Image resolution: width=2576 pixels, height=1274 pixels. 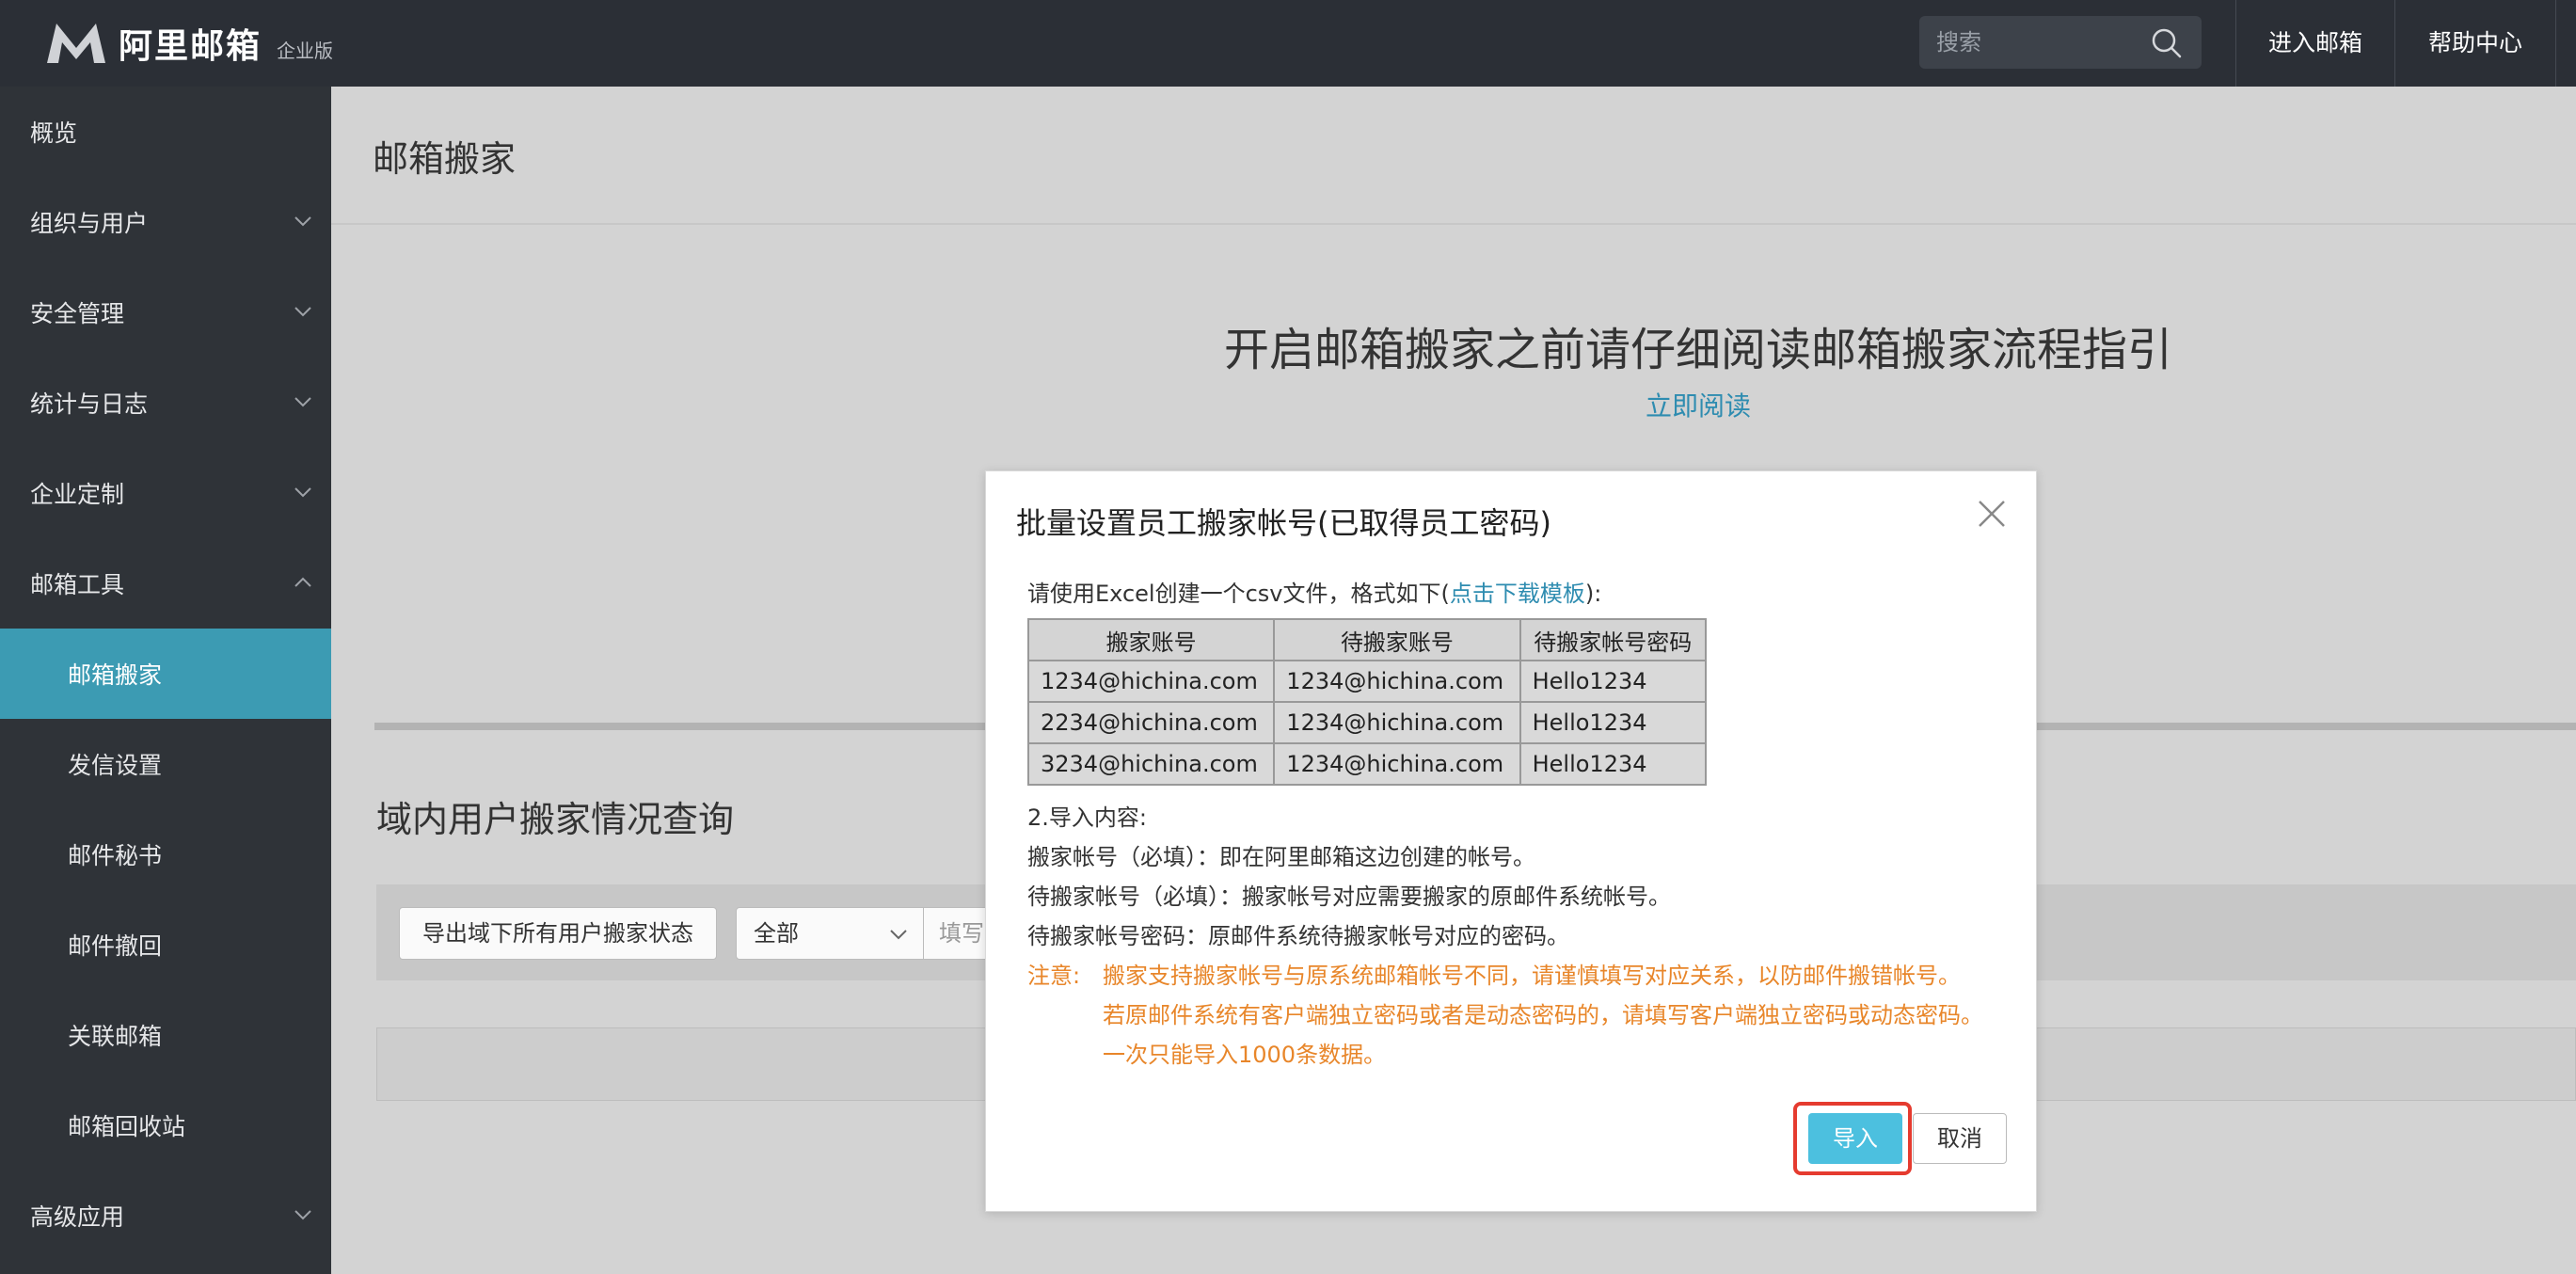 What do you see at coordinates (1151, 722) in the screenshot?
I see `table-cell: 2234@hichina.com` at bounding box center [1151, 722].